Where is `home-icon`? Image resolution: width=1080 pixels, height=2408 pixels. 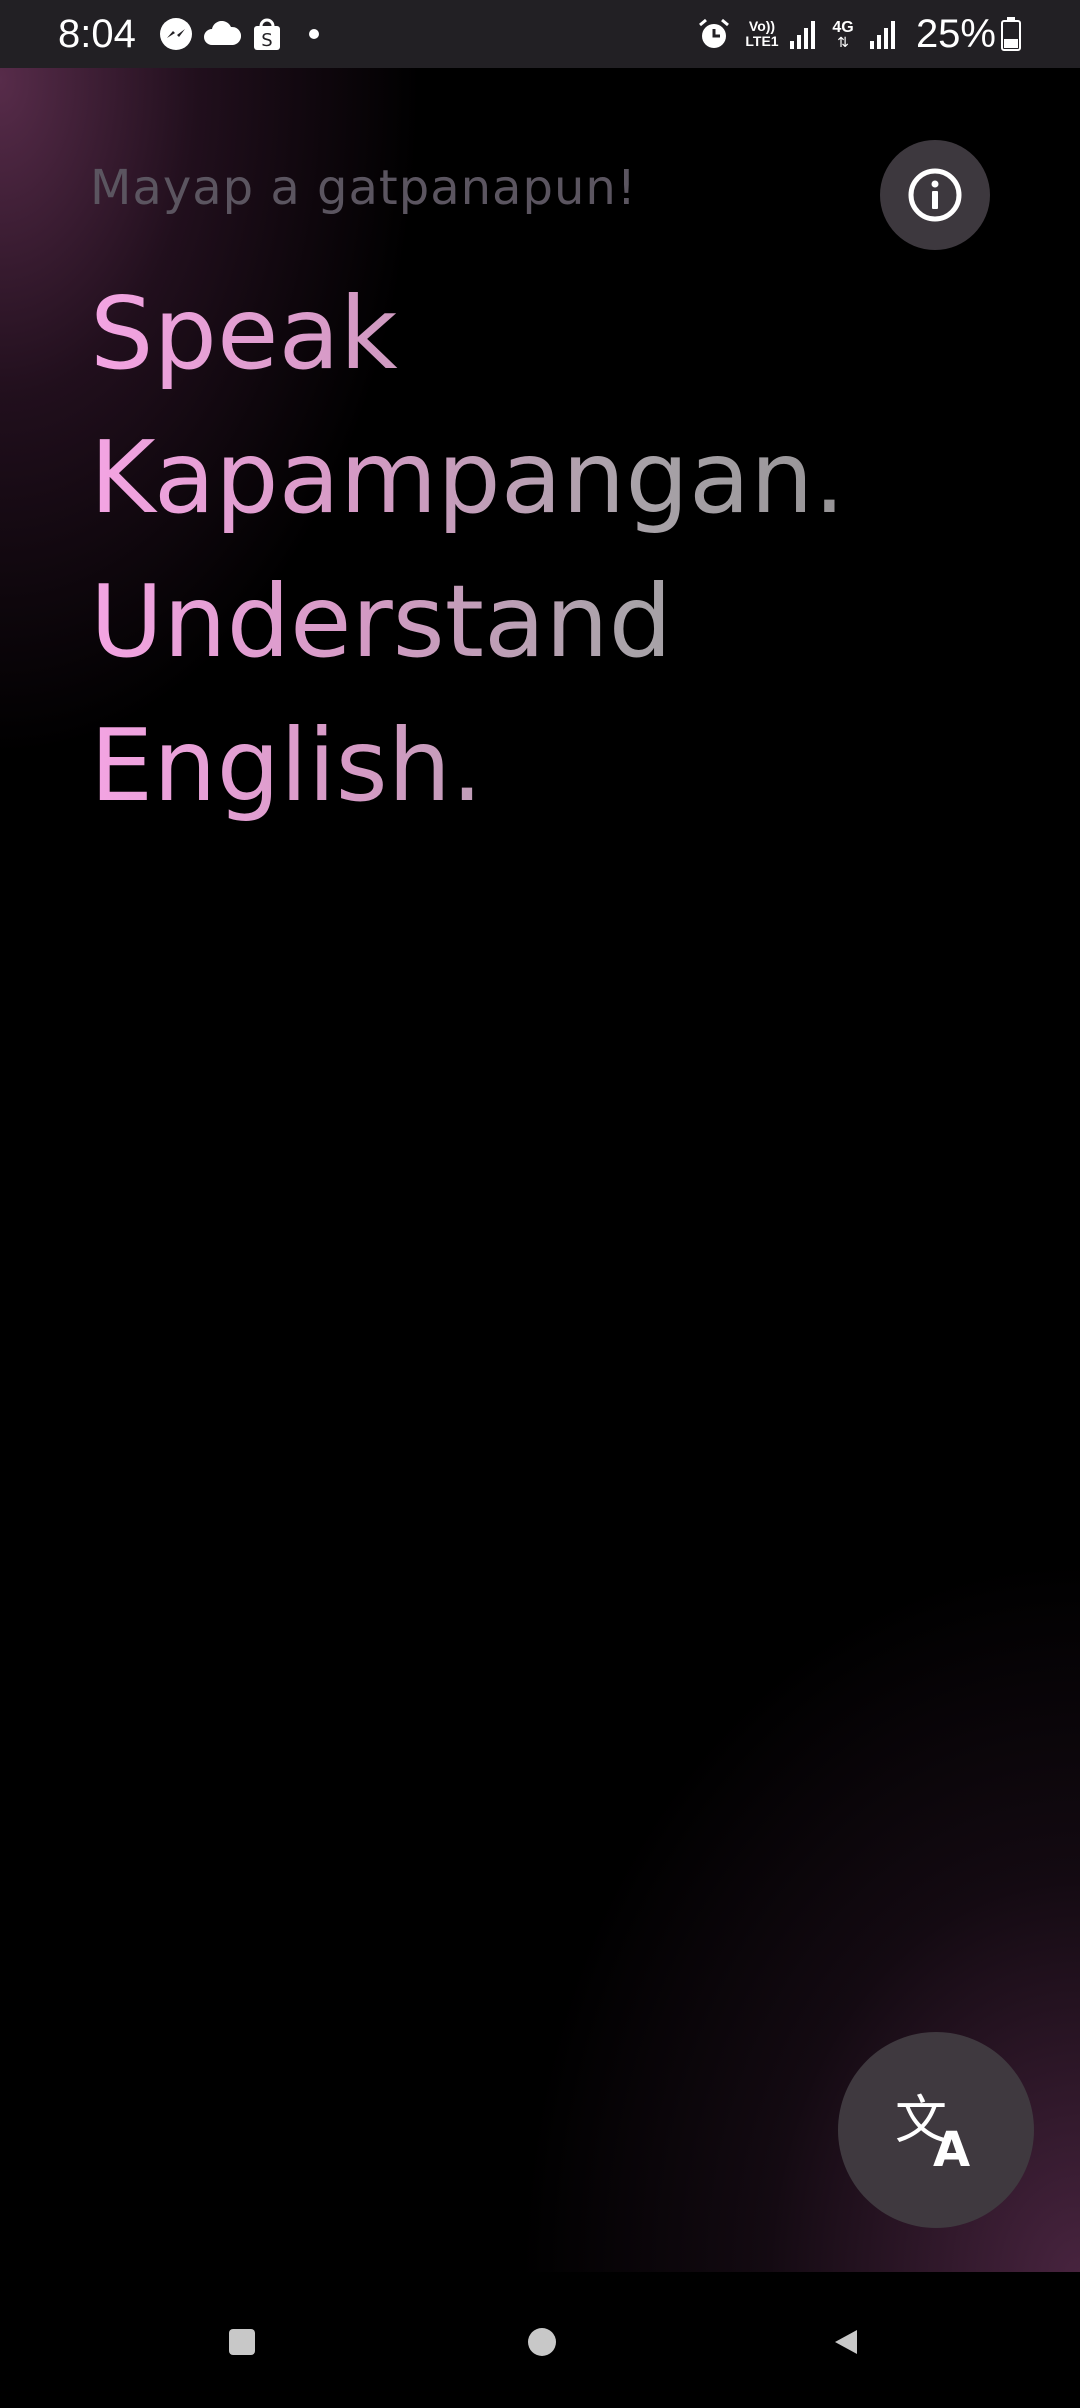
home-icon is located at coordinates (542, 2342).